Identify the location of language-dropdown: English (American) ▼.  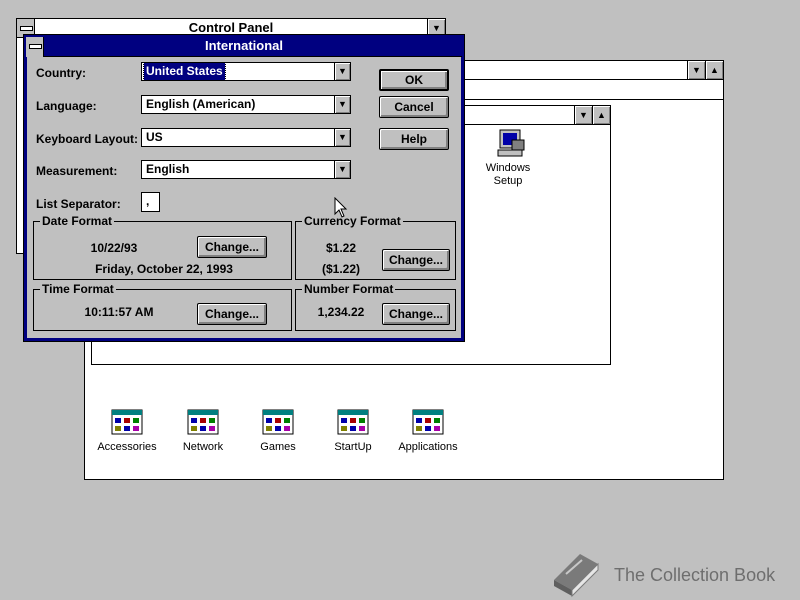
(246, 104).